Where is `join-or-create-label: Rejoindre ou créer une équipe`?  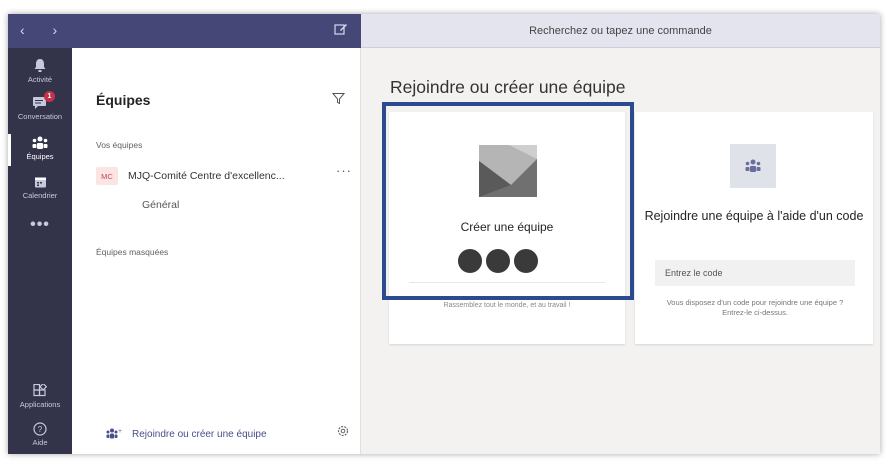 join-or-create-label: Rejoindre ou créer une équipe is located at coordinates (199, 434).